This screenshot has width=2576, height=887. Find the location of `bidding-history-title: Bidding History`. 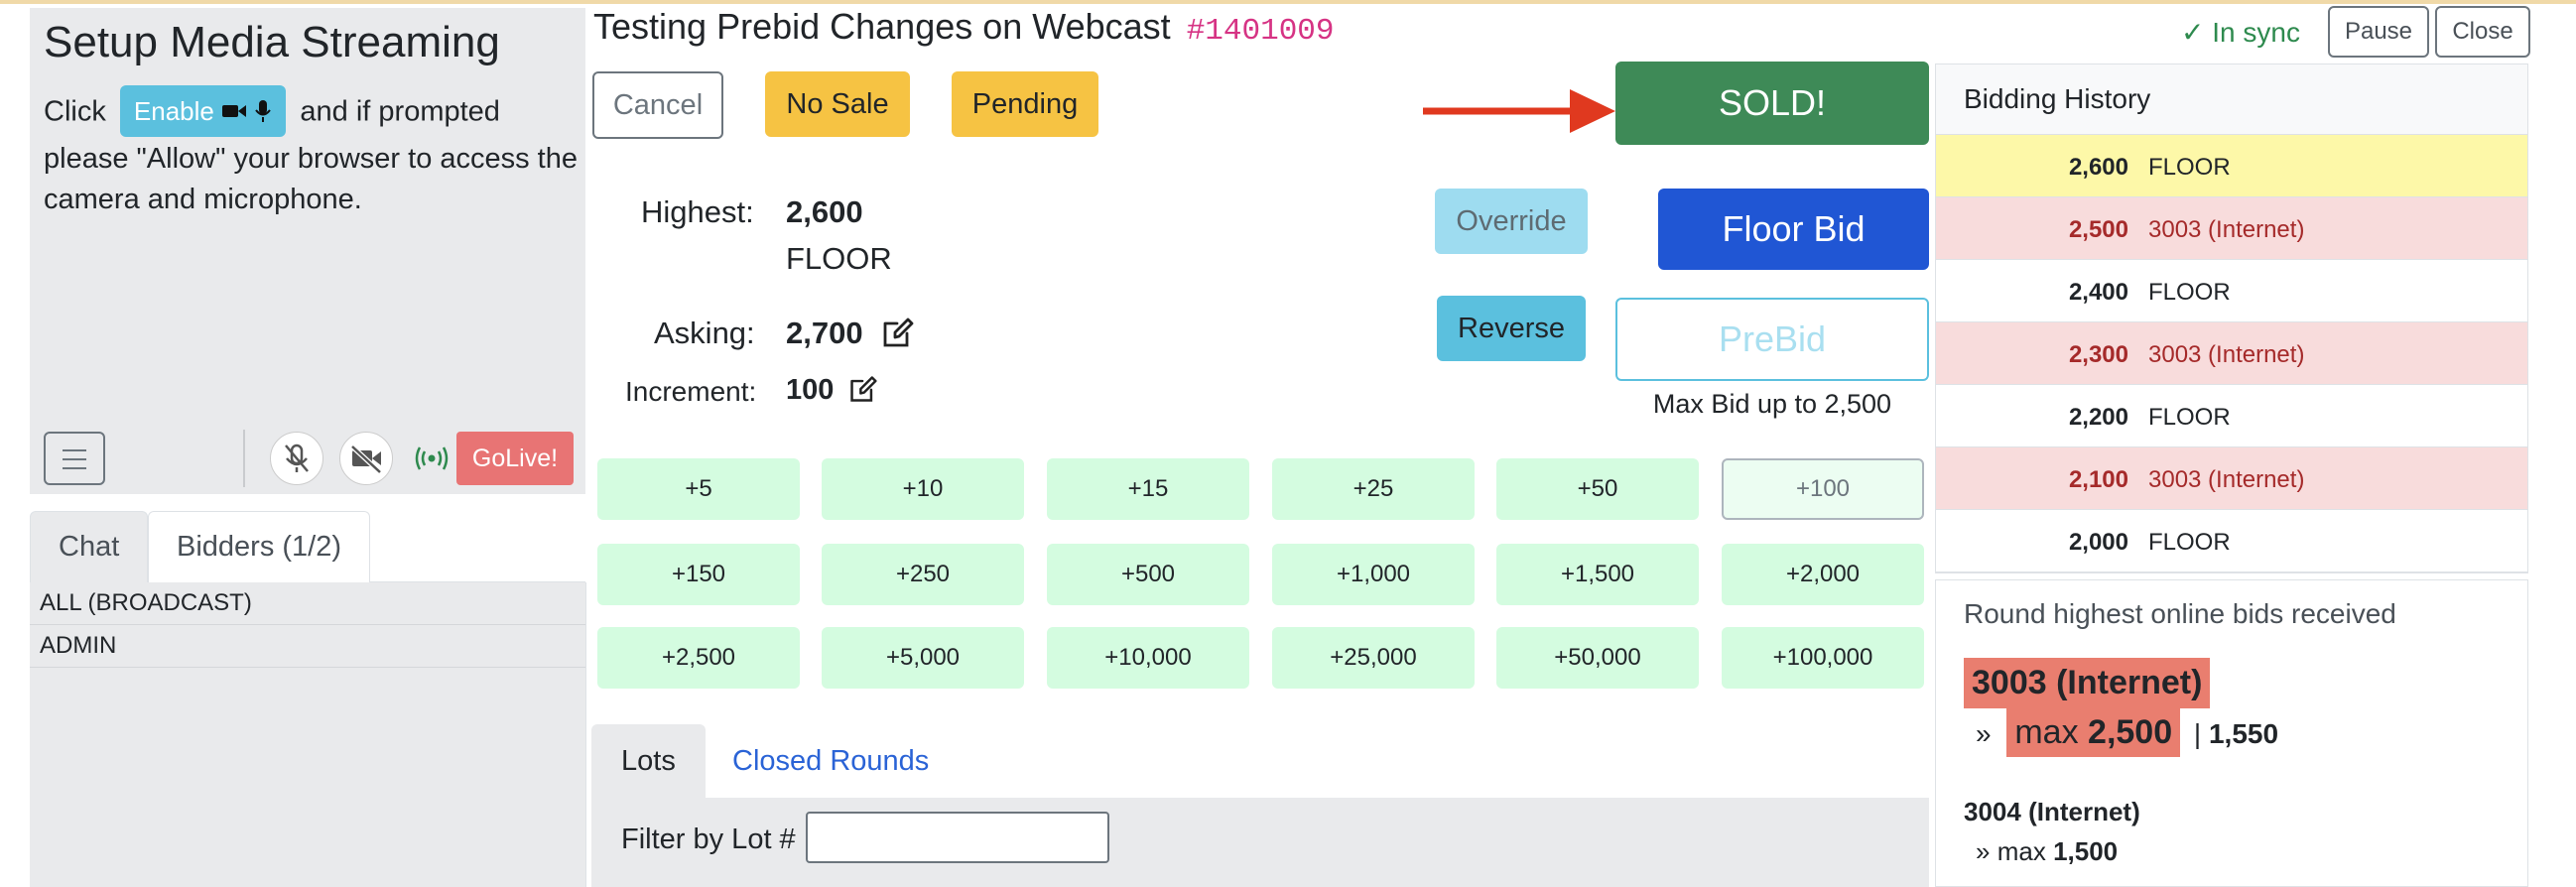

bidding-history-title: Bidding History is located at coordinates (2232, 99).